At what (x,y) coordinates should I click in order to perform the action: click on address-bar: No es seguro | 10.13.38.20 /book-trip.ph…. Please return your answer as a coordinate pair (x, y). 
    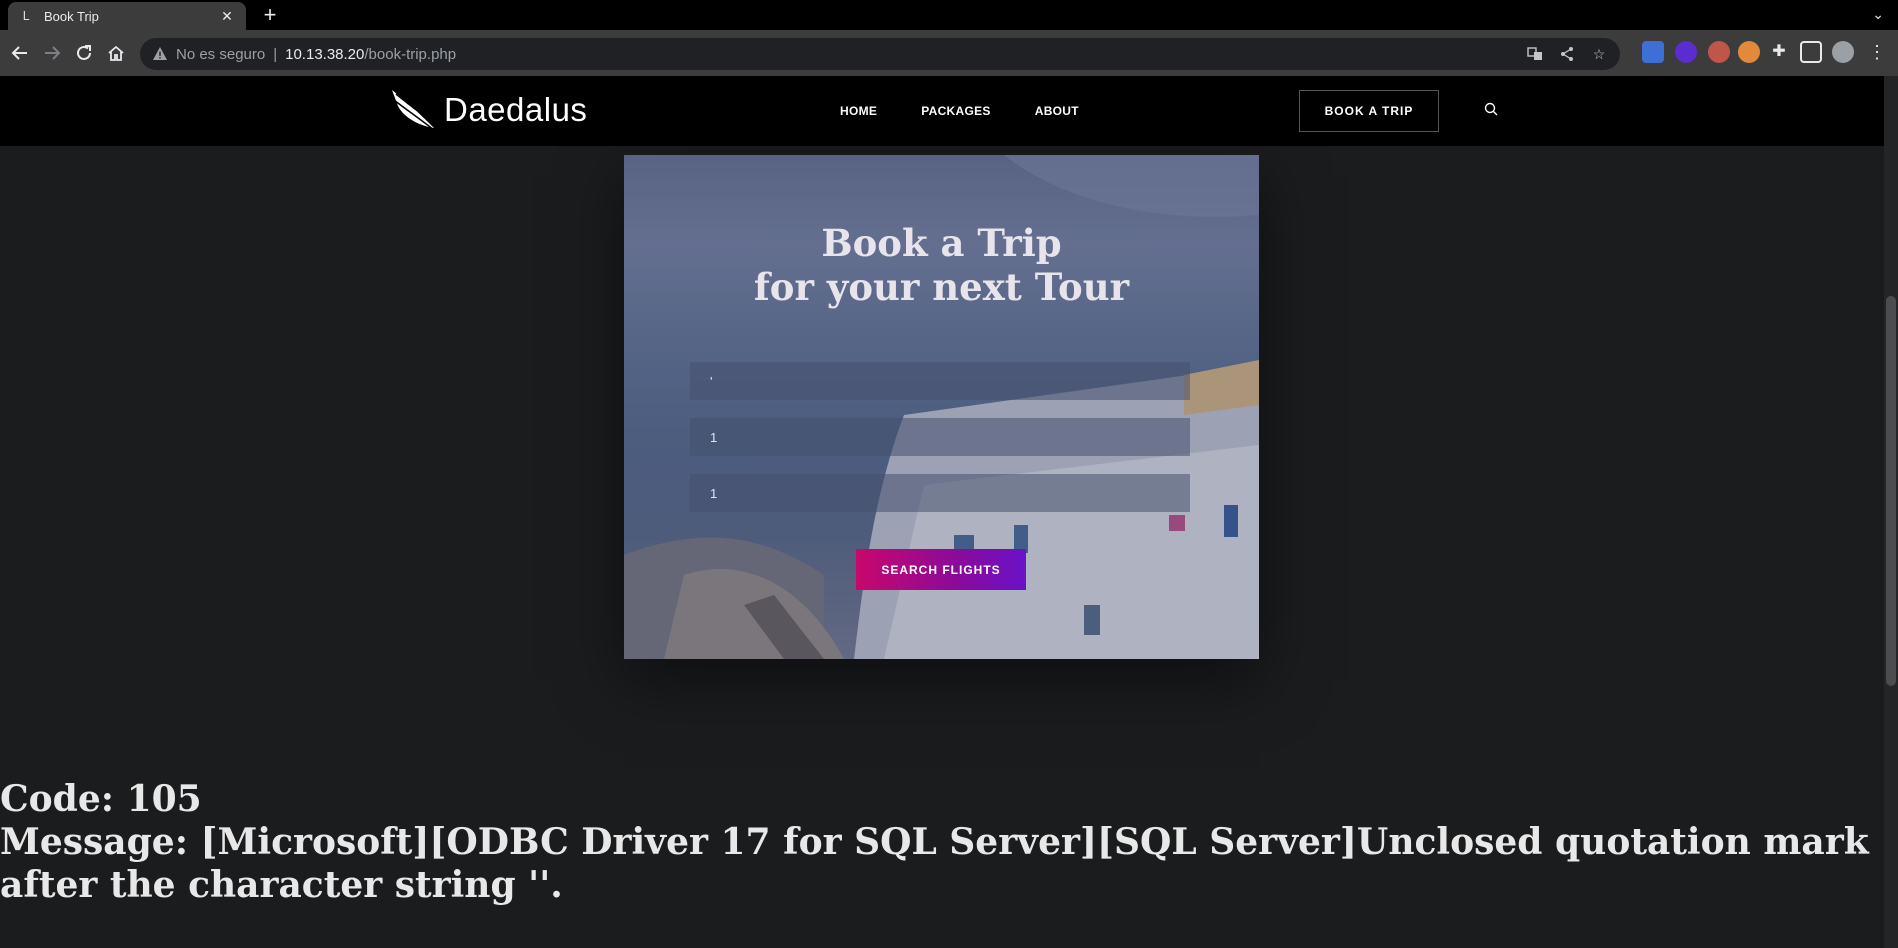
    Looking at the image, I should click on (880, 54).